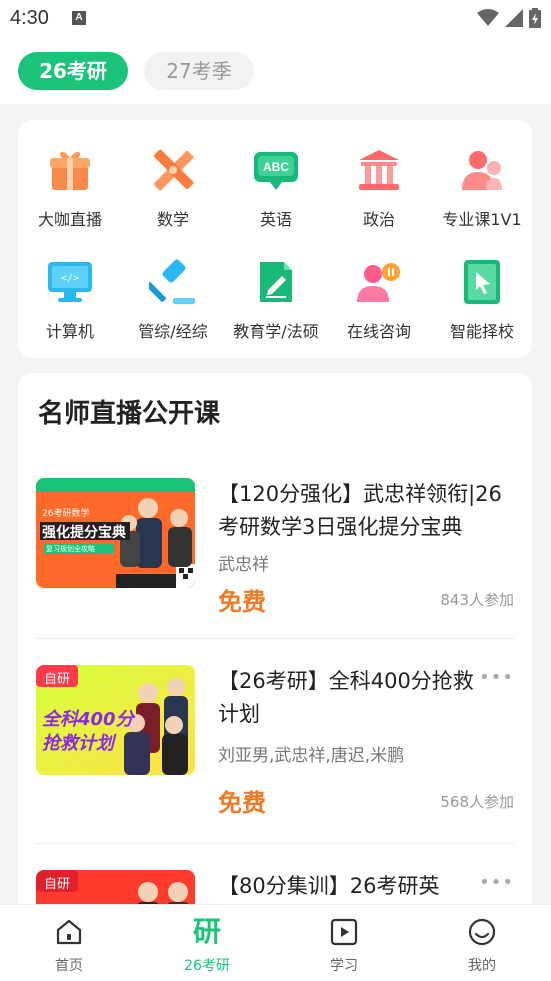 This screenshot has width=551, height=981. What do you see at coordinates (69, 331) in the screenshot?
I see `category-label: 计算机` at bounding box center [69, 331].